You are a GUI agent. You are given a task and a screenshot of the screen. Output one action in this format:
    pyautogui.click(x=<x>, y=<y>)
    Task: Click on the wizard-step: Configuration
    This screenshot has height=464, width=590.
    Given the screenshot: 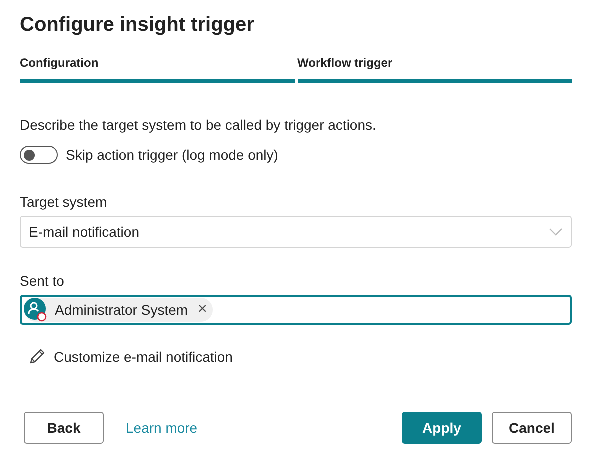 What is the action you would take?
    pyautogui.click(x=157, y=69)
    